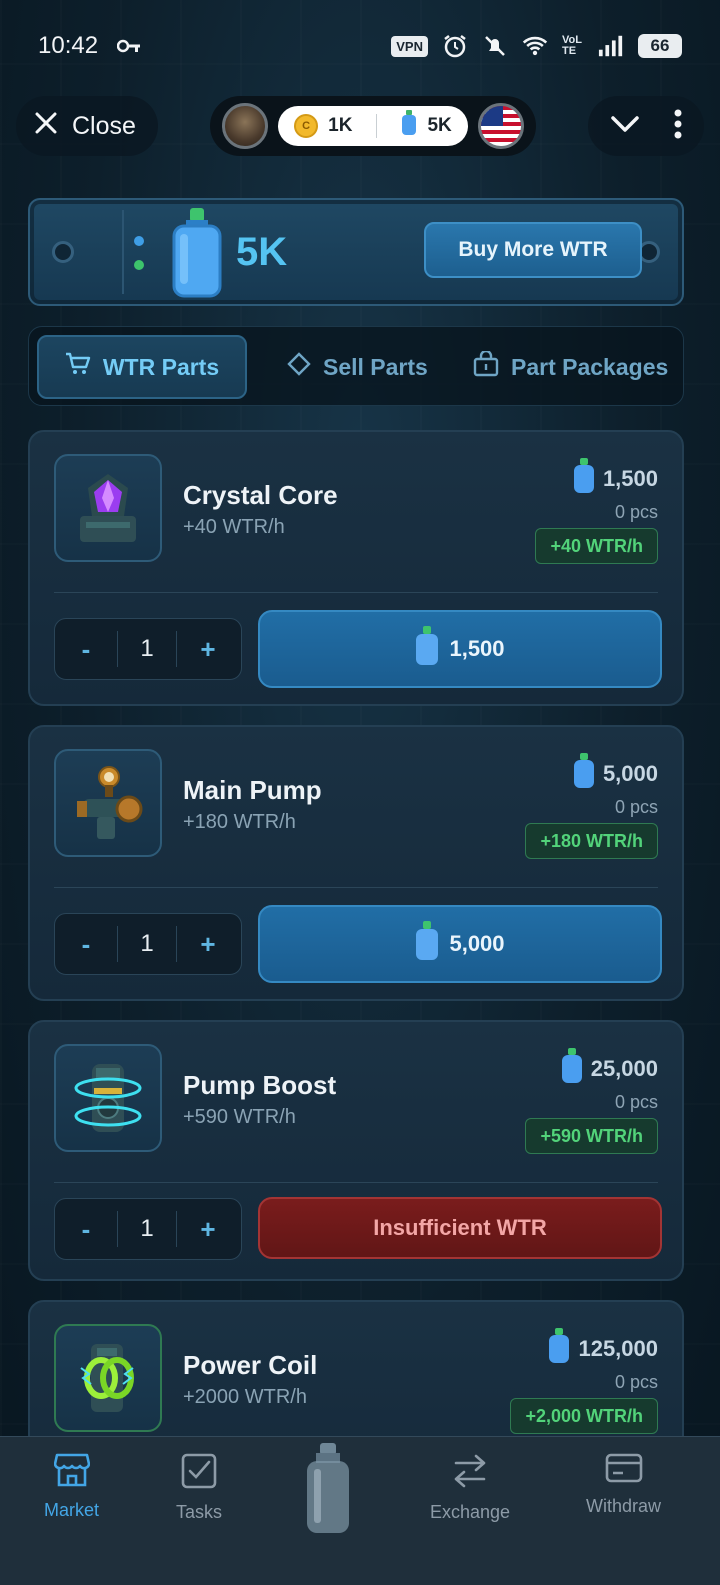  Describe the element at coordinates (624, 1506) in the screenshot. I see `nav-label: Withdraw` at that location.